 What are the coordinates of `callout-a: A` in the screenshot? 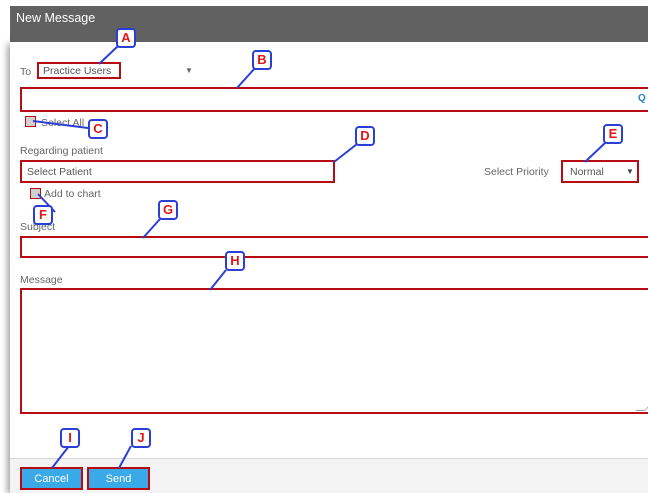 It's located at (126, 38).